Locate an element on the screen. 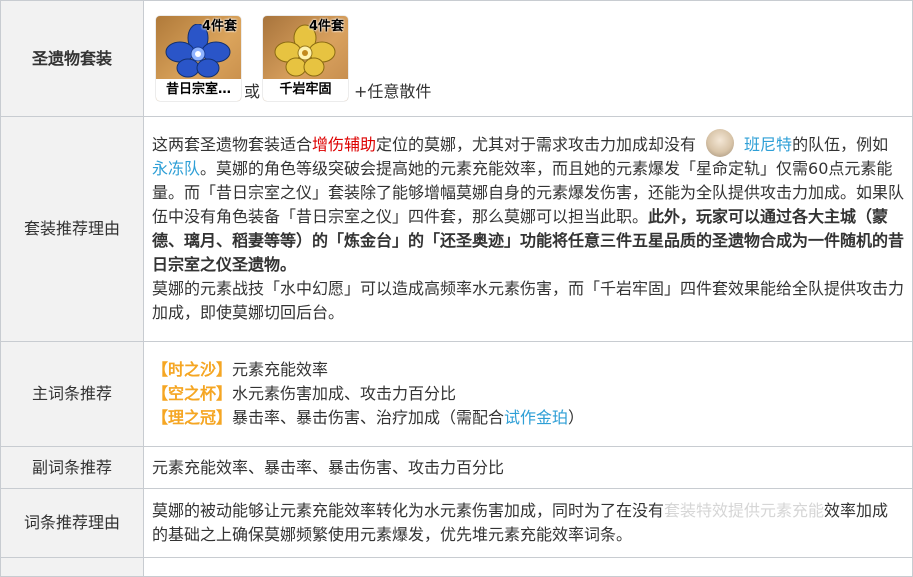  row-next is located at coordinates (456, 567).